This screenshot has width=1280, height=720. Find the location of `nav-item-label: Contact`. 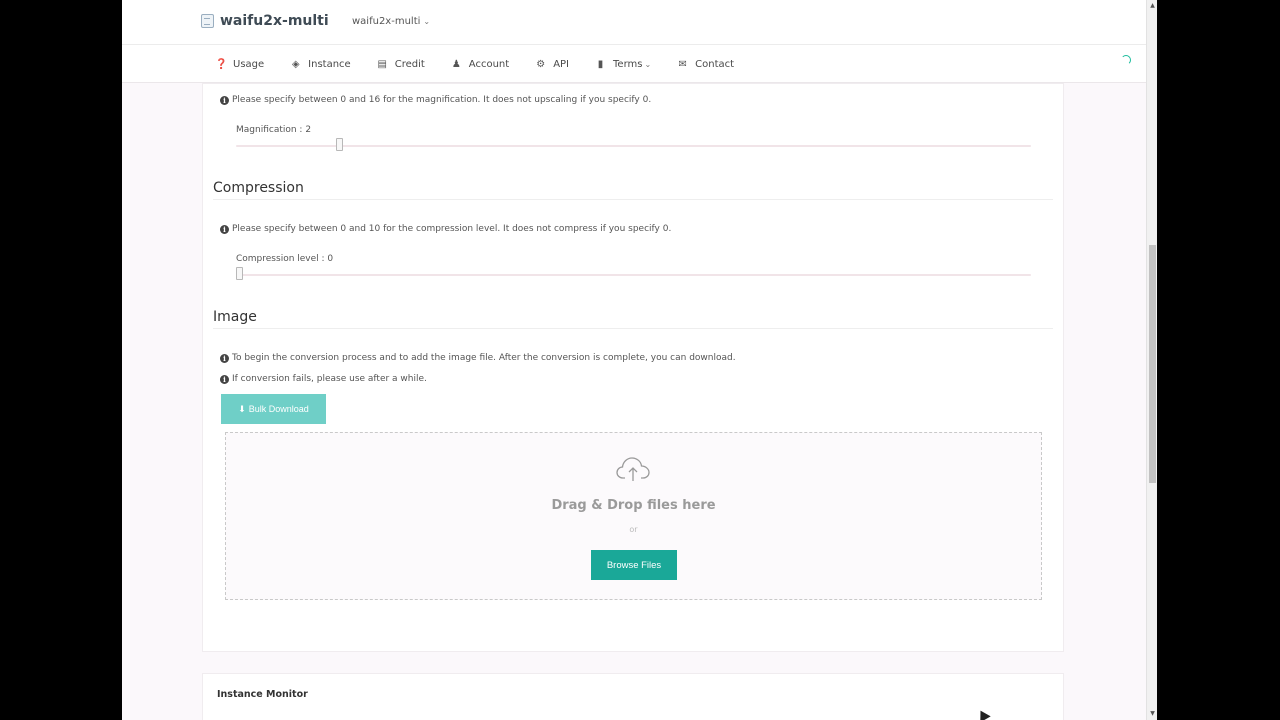

nav-item-label: Contact is located at coordinates (715, 64).